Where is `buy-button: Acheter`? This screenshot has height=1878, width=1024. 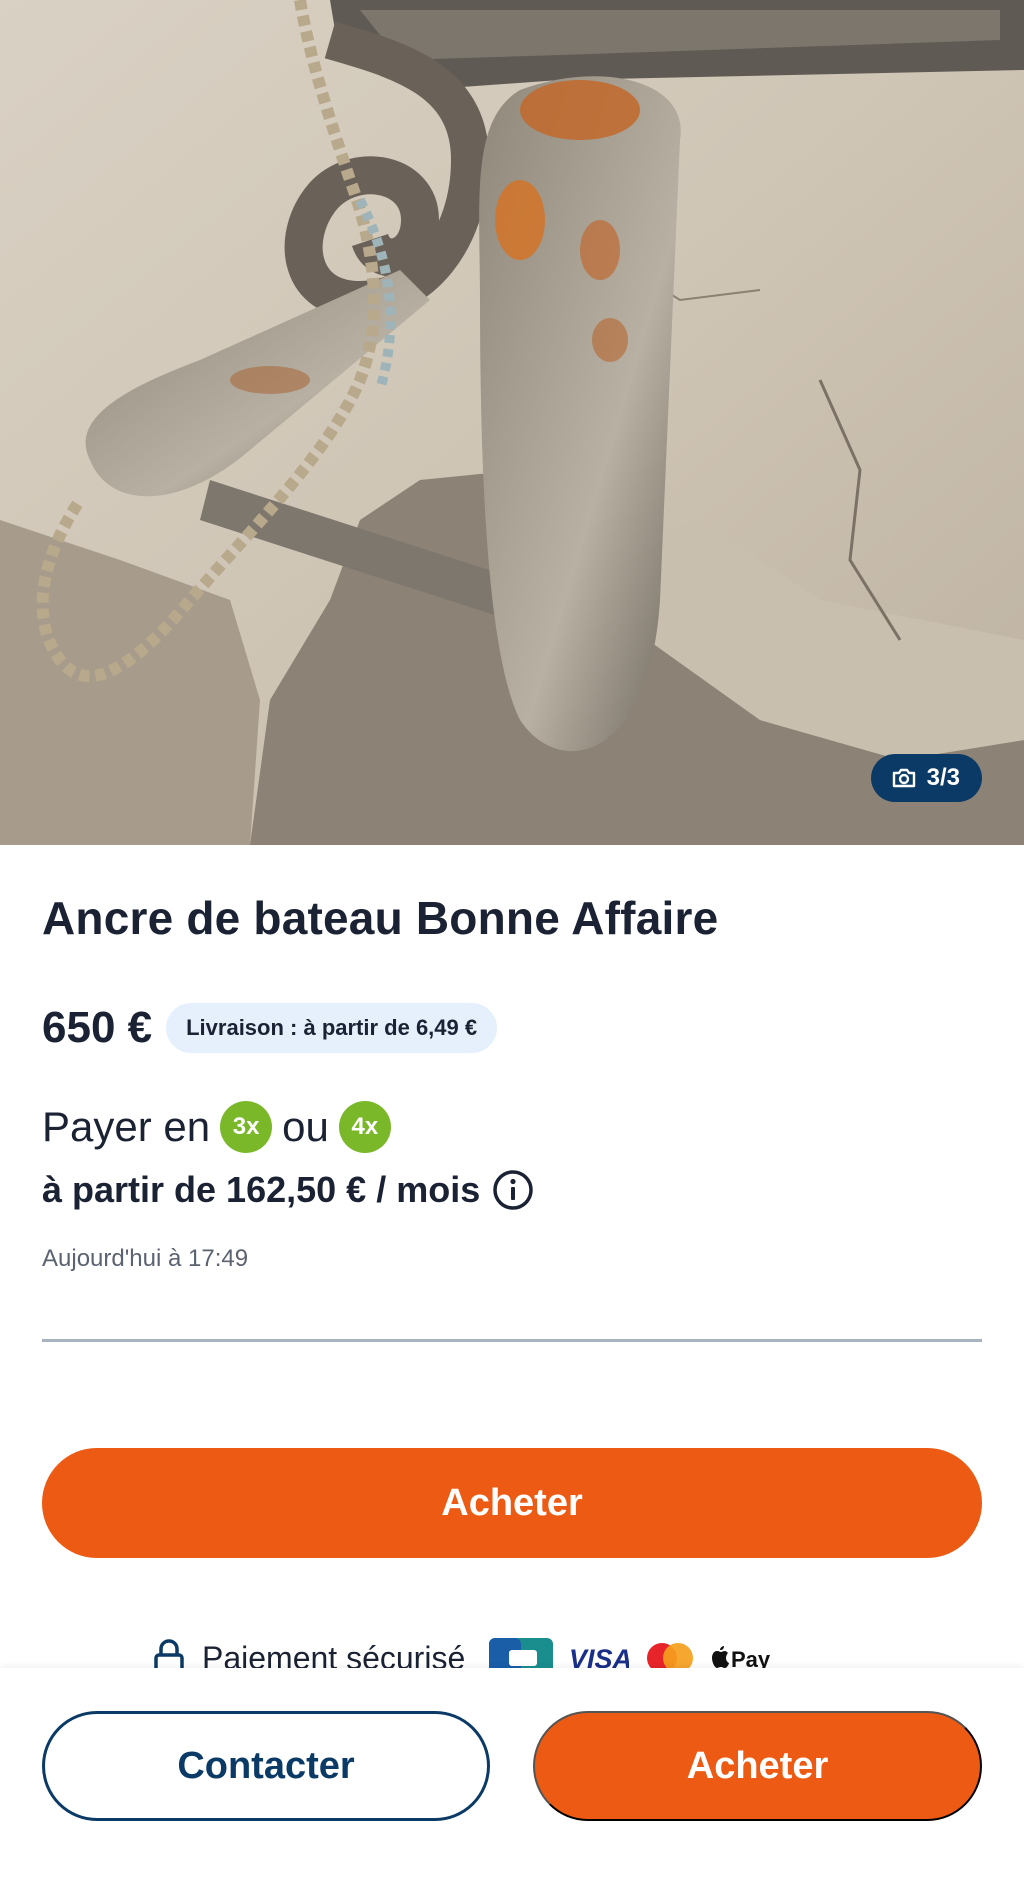
buy-button: Acheter is located at coordinates (512, 1503).